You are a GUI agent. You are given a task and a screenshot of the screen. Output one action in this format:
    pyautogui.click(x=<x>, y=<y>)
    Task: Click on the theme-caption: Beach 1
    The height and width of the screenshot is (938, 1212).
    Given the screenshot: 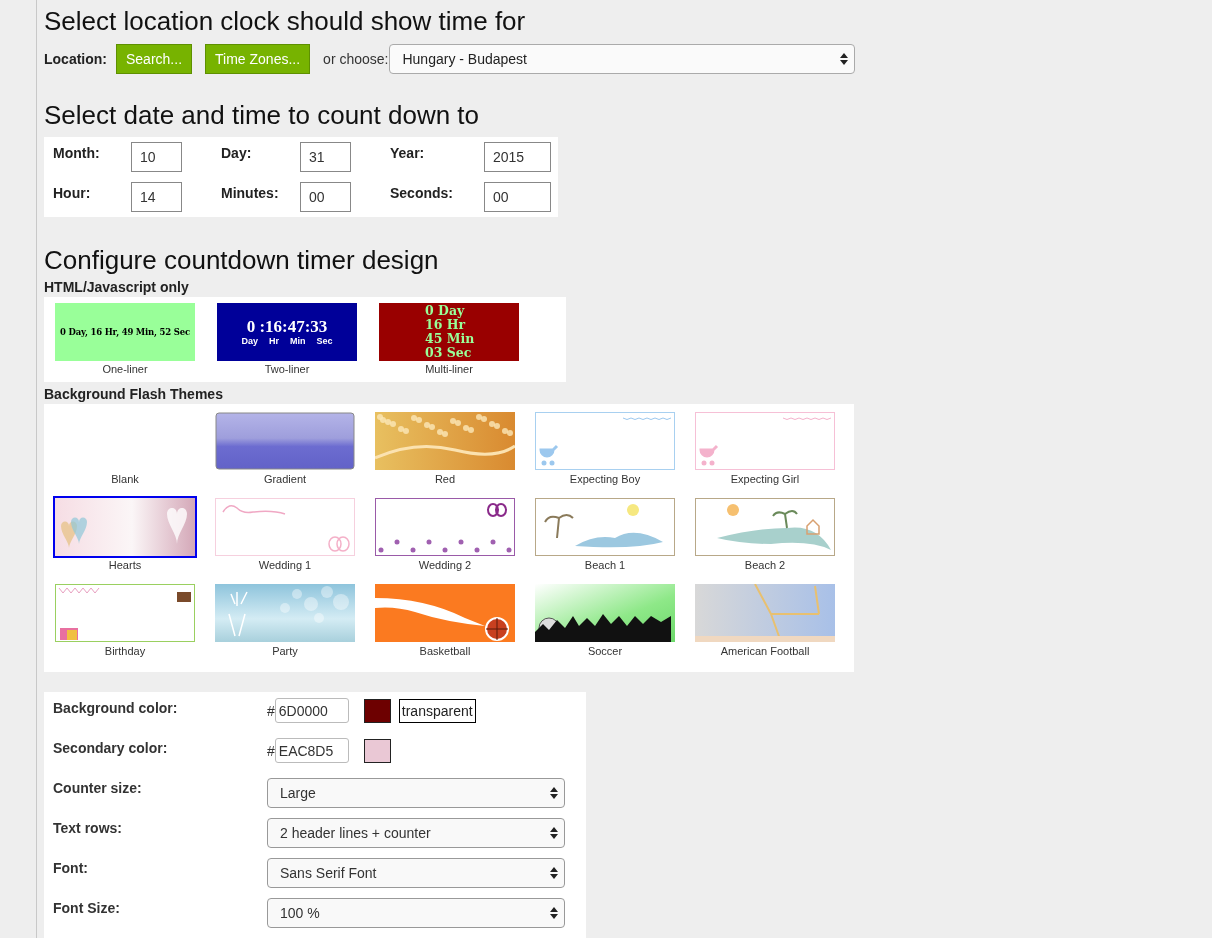 What is the action you would take?
    pyautogui.click(x=605, y=565)
    